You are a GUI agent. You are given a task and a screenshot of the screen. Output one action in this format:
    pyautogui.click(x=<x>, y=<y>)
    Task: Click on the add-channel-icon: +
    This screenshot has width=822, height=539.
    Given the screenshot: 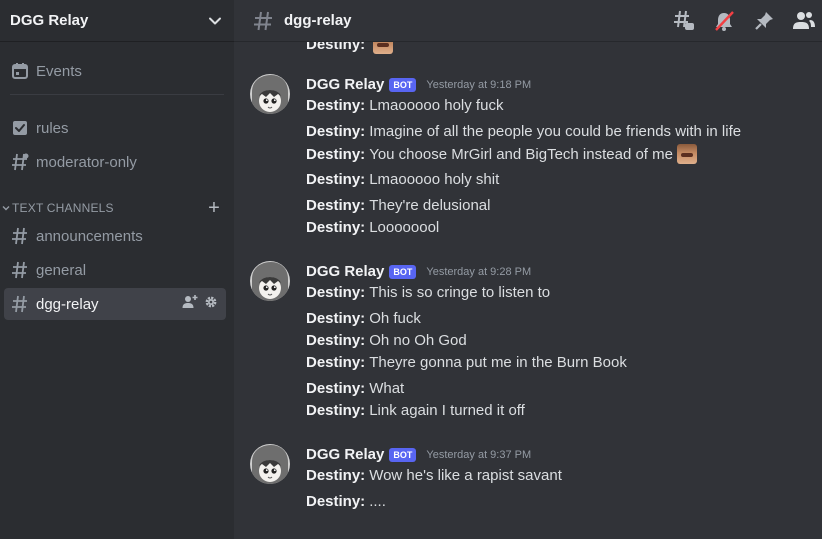 What is the action you would take?
    pyautogui.click(x=214, y=208)
    